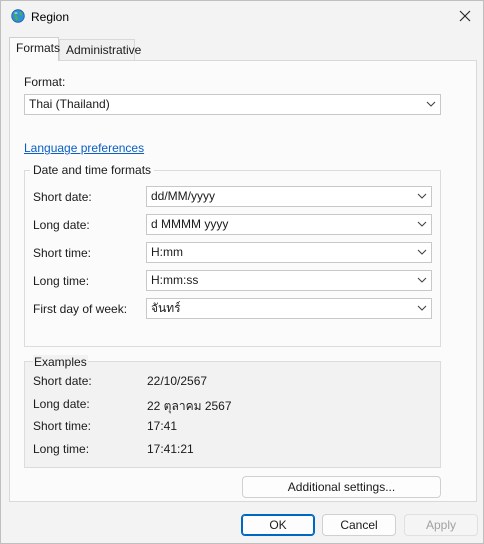  What do you see at coordinates (242, 17) in the screenshot?
I see `title-bar: Region` at bounding box center [242, 17].